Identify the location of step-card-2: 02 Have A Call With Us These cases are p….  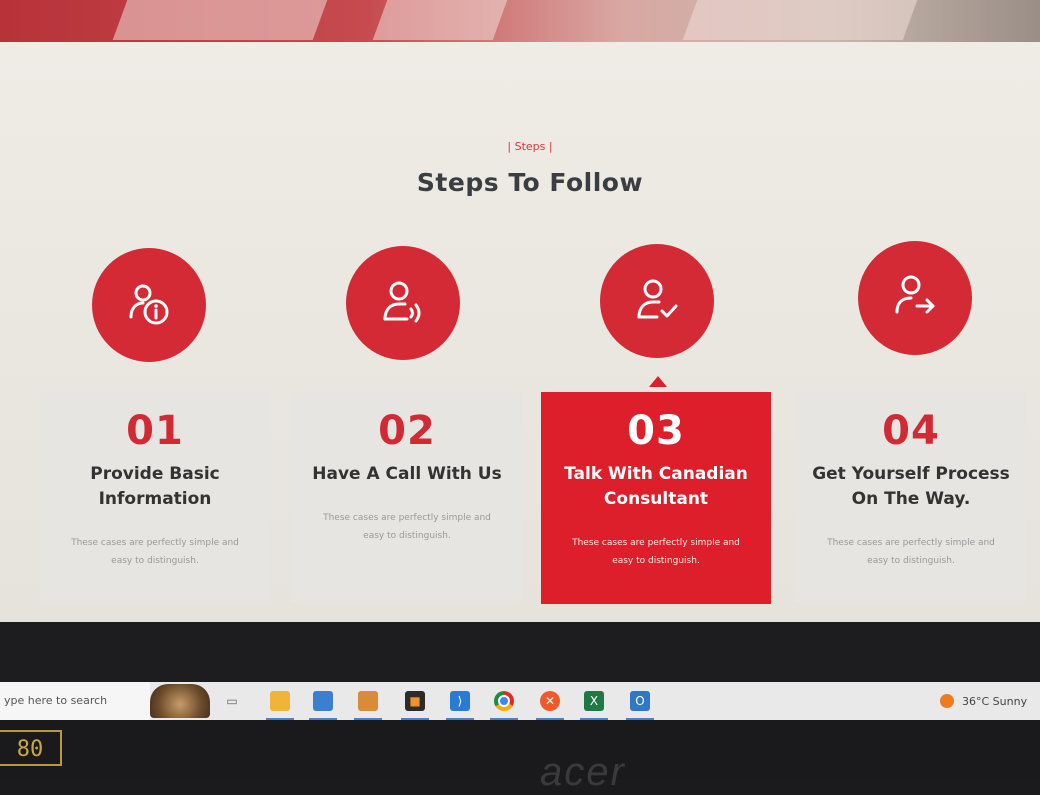
(407, 497).